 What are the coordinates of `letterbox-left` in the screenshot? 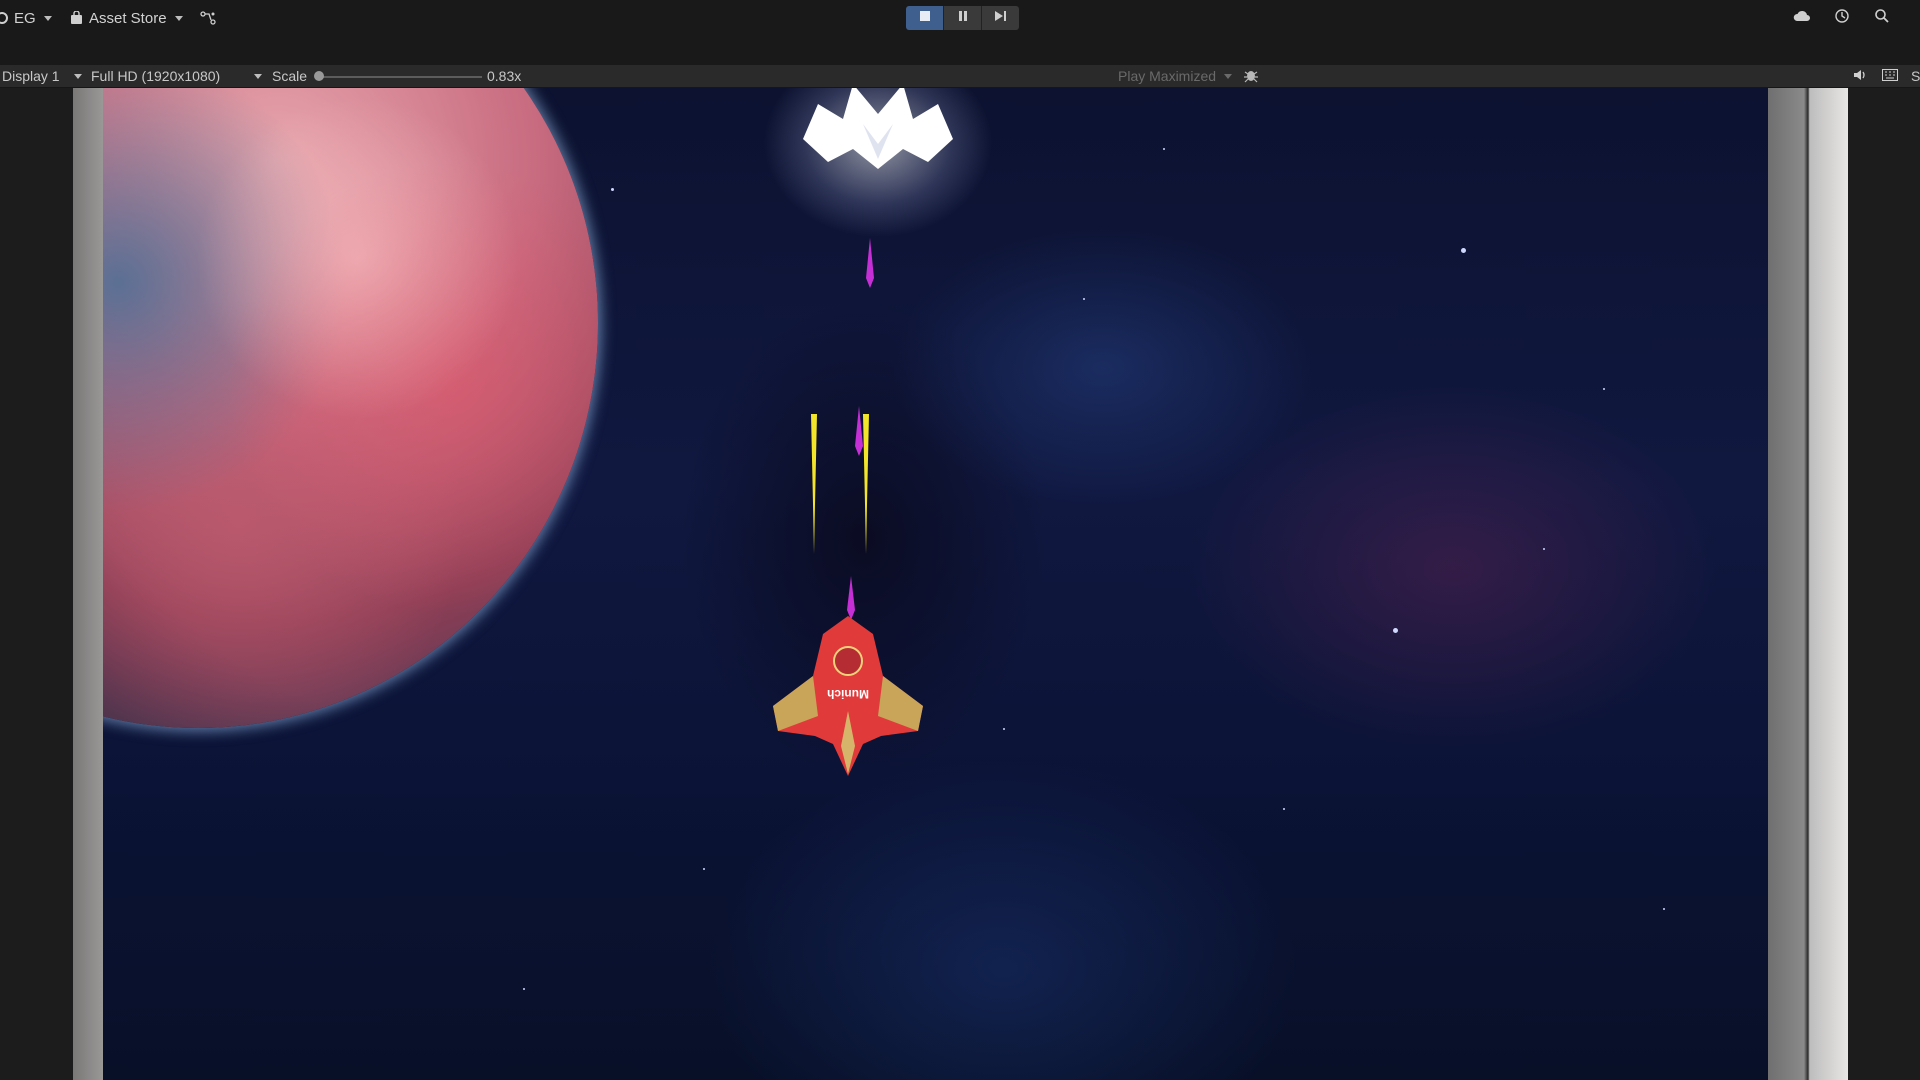 It's located at (88, 584).